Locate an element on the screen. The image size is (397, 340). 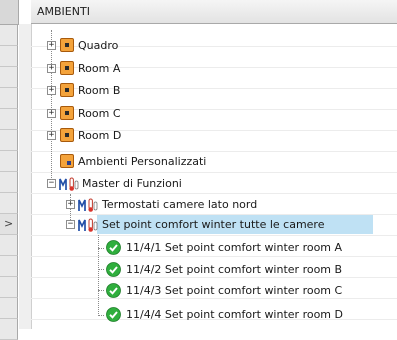
tree-node-label: Quadro is located at coordinates (98, 45).